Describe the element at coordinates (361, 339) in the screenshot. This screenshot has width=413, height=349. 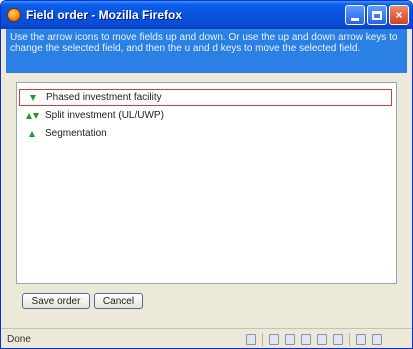
I see `check-icon` at that location.